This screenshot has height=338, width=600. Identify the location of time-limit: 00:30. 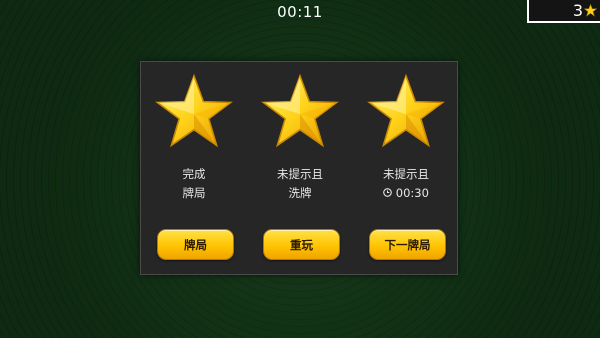
(406, 193).